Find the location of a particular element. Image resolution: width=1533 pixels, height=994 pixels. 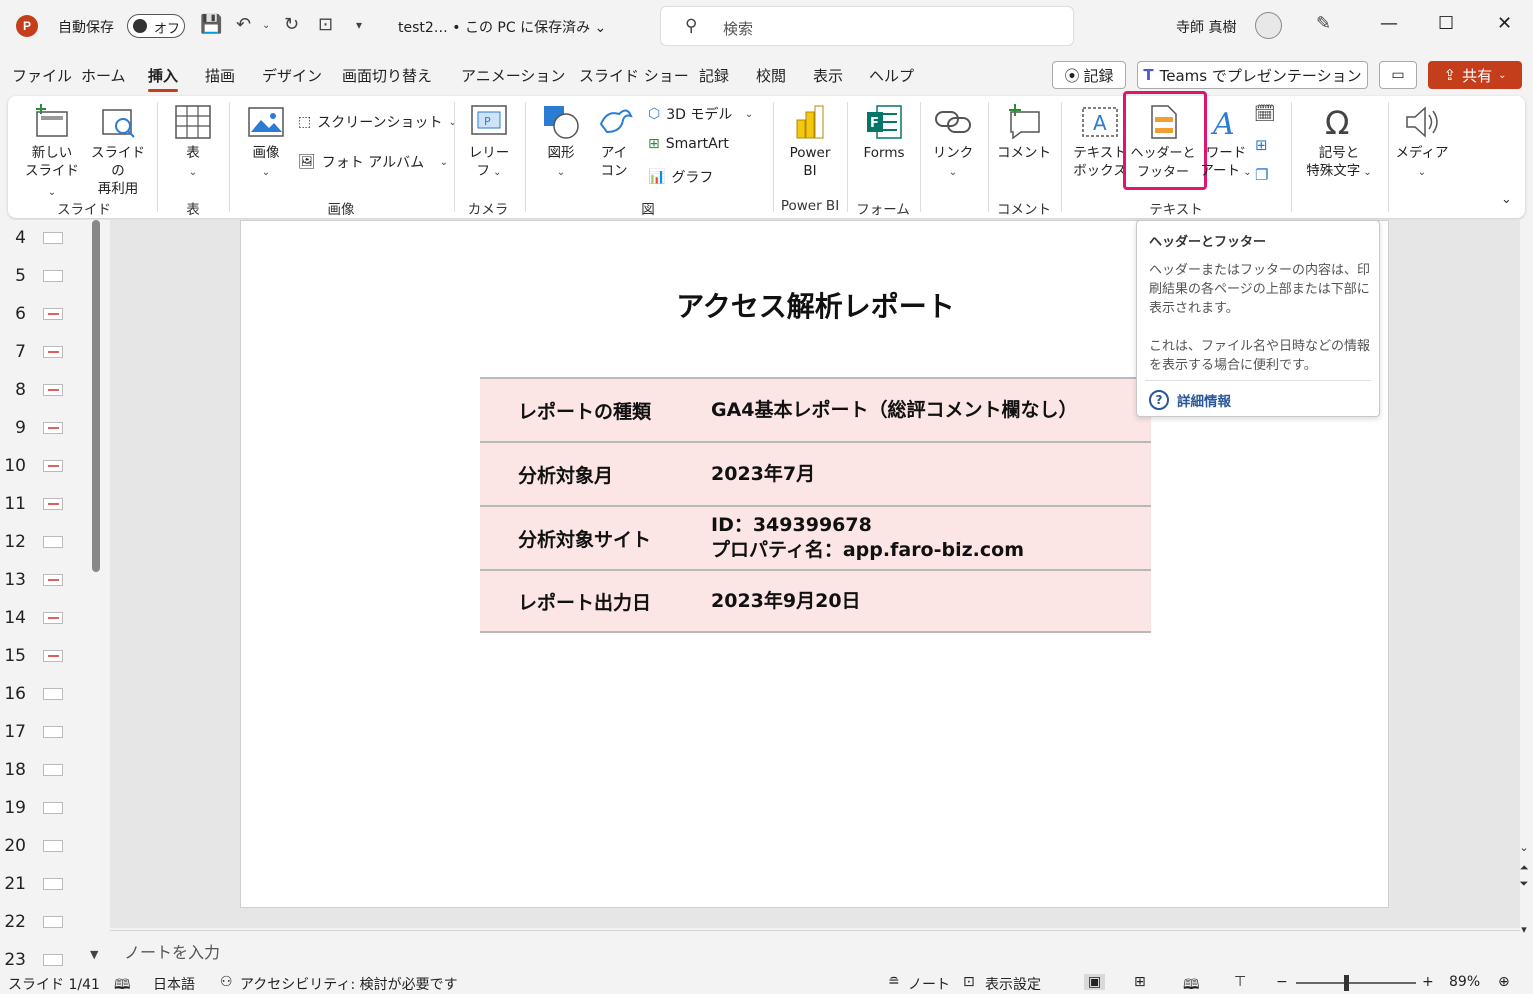

notes-toggle-icon: ≘ is located at coordinates (894, 982).